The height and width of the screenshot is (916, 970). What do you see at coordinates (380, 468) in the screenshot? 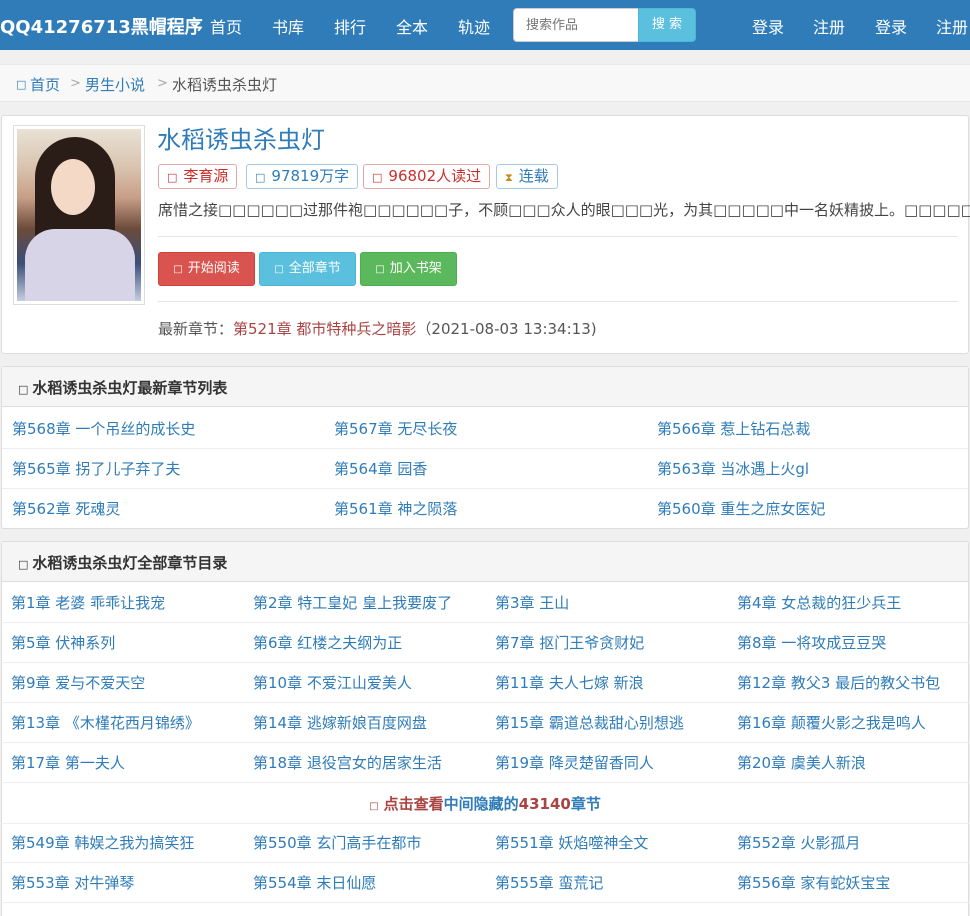
I see `chapter-link: 第564章 园香` at bounding box center [380, 468].